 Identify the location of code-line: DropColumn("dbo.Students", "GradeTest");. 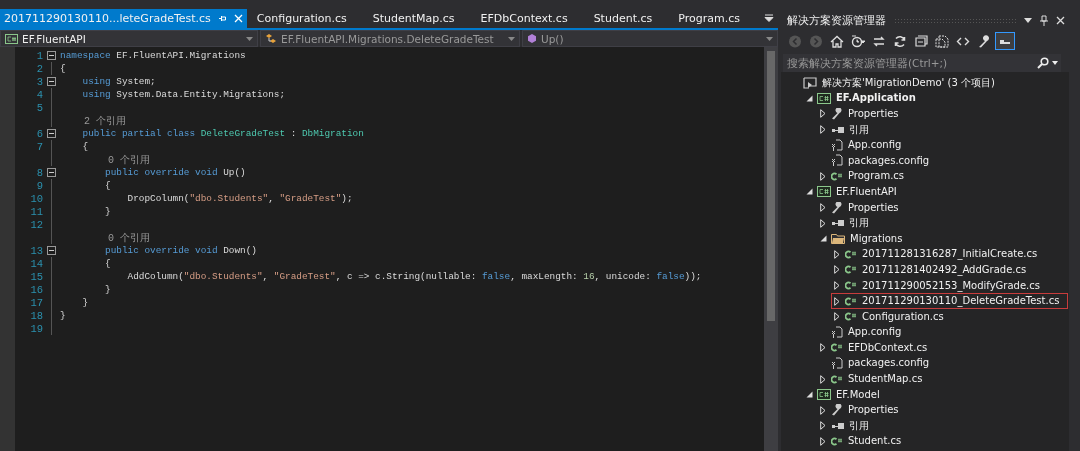
(239, 198).